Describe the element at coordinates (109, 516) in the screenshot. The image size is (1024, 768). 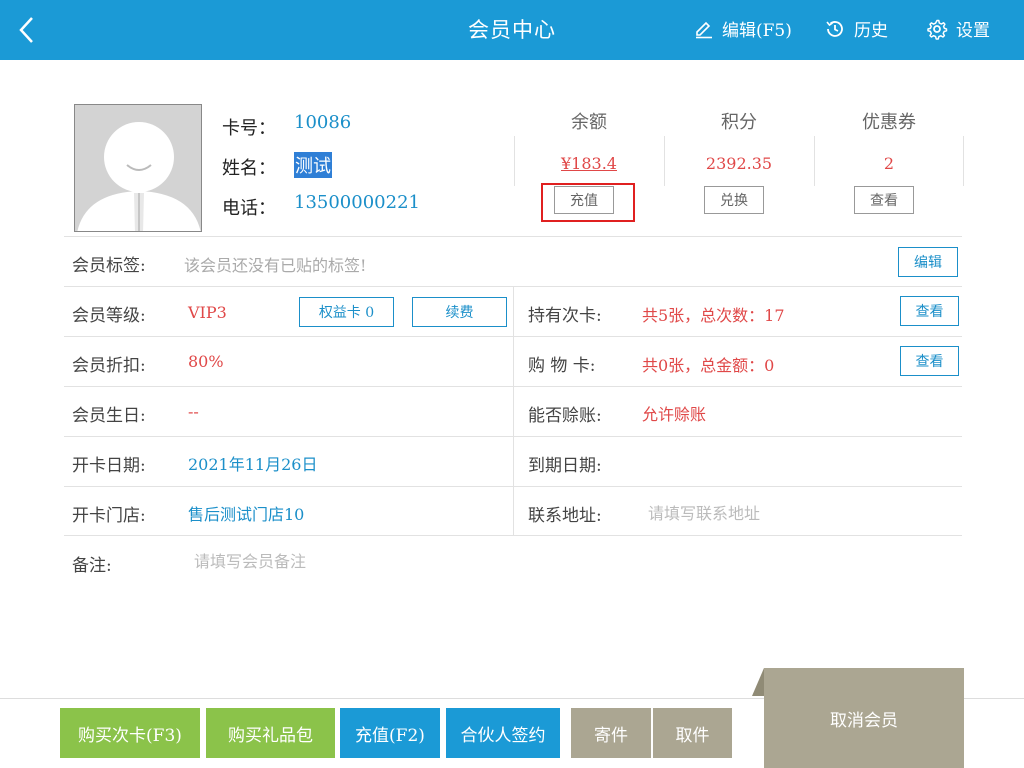
I see `open-store-label: 开卡门店:` at that location.